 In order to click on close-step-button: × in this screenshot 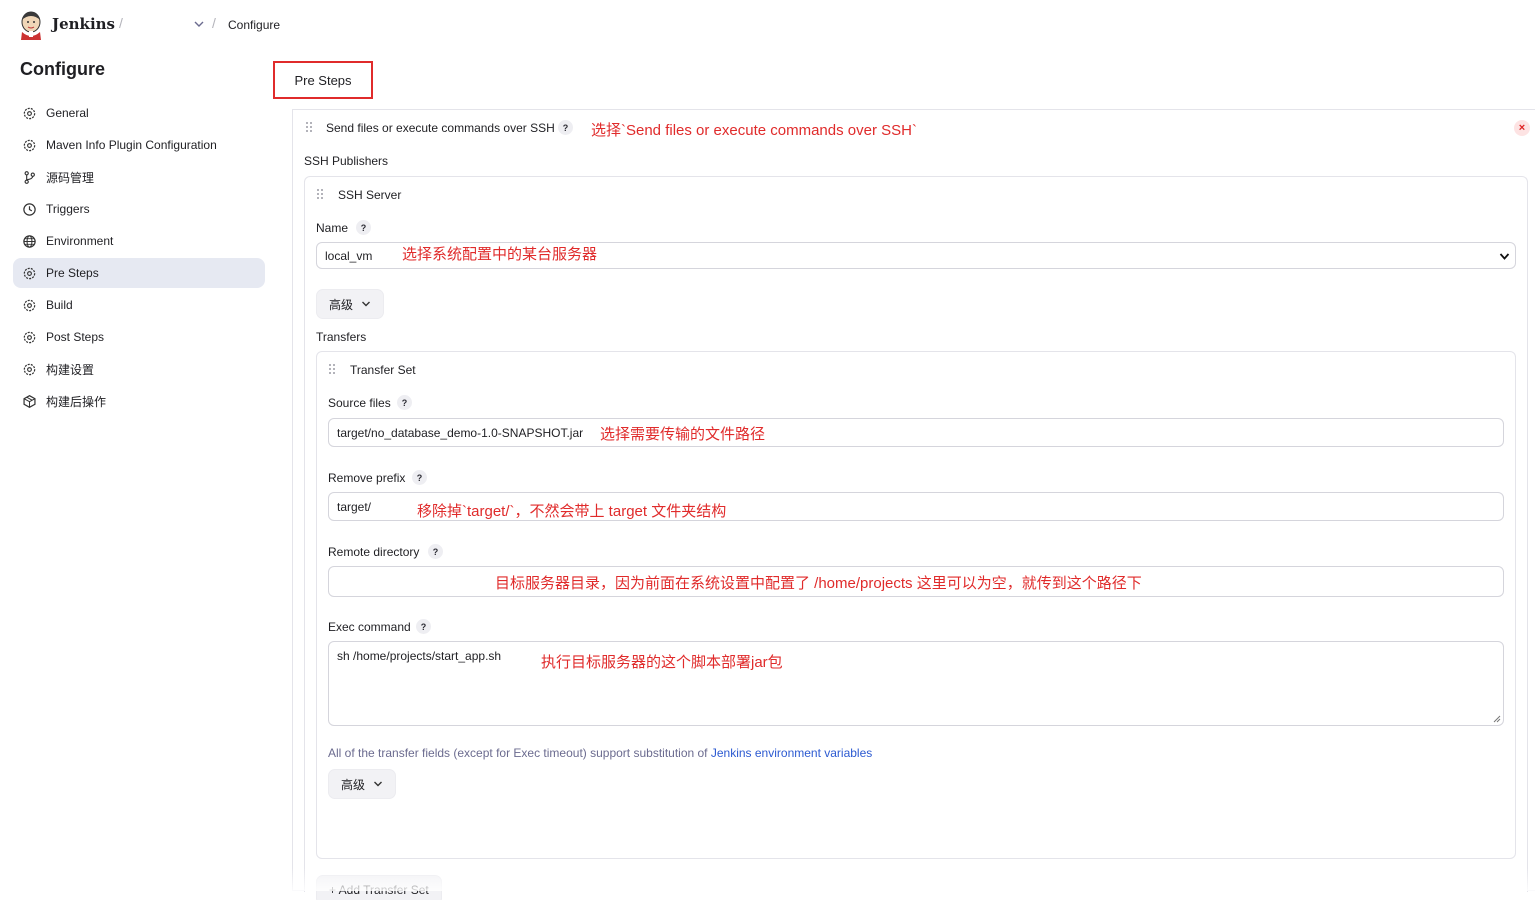, I will do `click(1522, 128)`.